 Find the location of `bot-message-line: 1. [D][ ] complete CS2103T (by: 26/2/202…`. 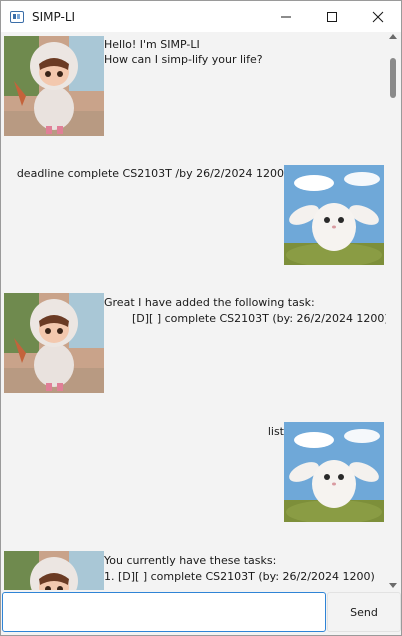

bot-message-line: 1. [D][ ] complete CS2103T (by: 26/2/202… is located at coordinates (239, 576).